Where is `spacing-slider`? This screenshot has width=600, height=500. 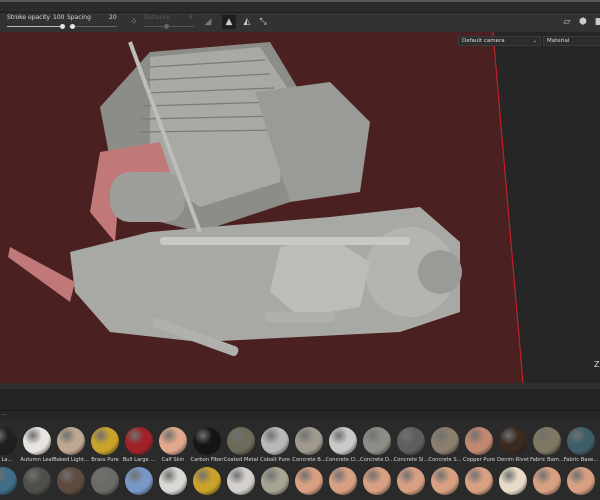
spacing-slider is located at coordinates (93, 26).